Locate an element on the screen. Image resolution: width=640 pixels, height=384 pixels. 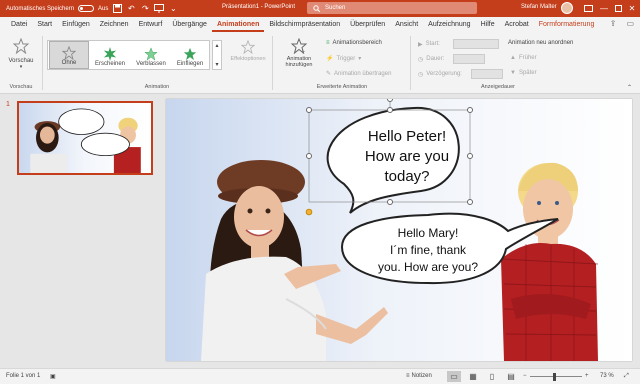
slide-thumbnail is located at coordinates (85, 138).